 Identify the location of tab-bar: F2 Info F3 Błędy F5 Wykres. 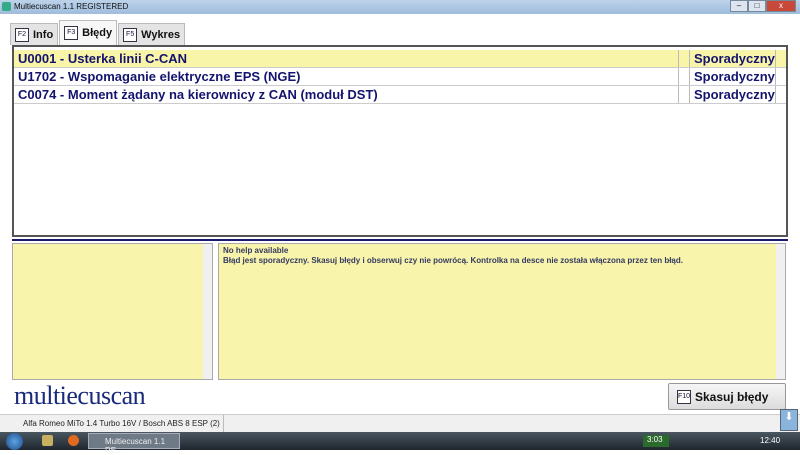
(98, 32).